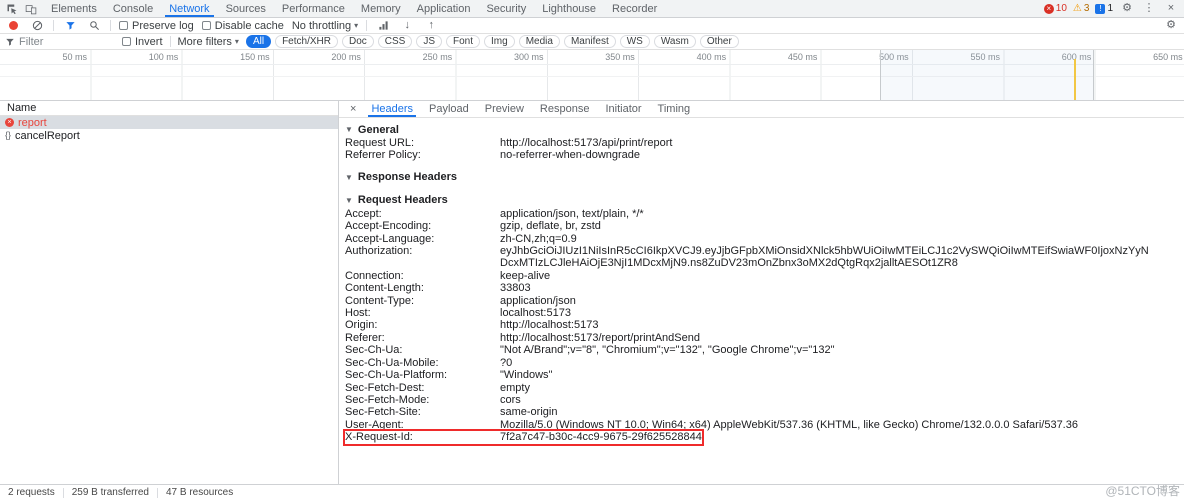 This screenshot has width=1184, height=500. I want to click on triangle-down-icon: ▼, so click(349, 177).